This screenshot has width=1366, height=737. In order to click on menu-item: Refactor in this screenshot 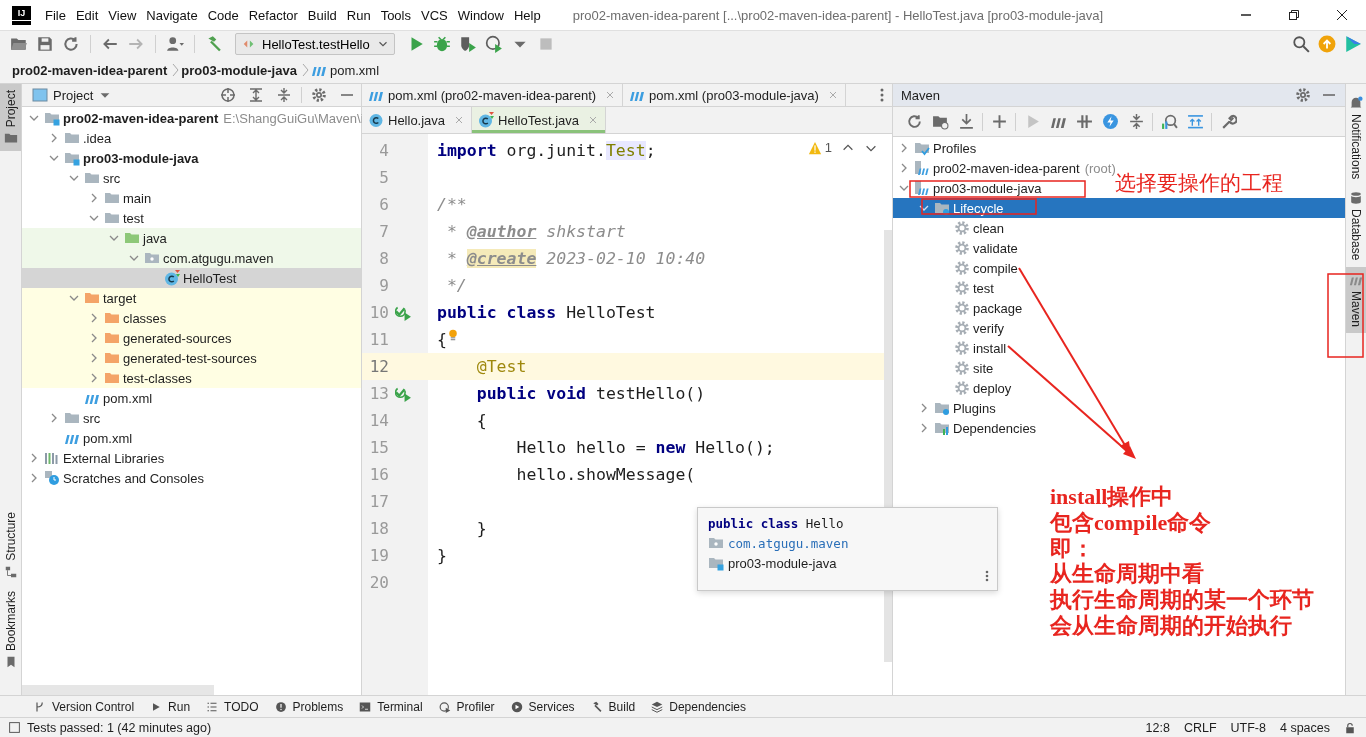, I will do `click(273, 15)`.